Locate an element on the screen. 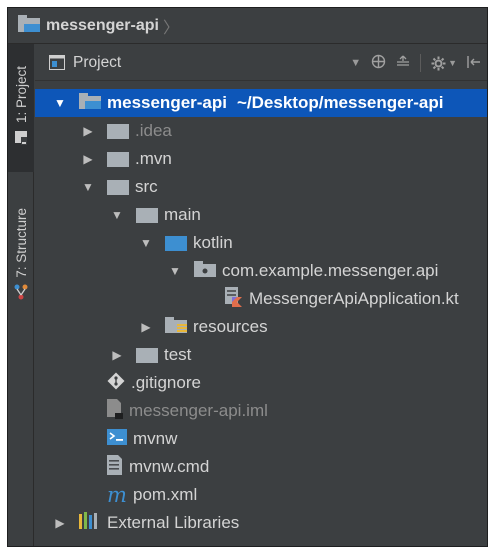 This screenshot has height=554, width=495. tree-item-label: kotlin is located at coordinates (213, 242).